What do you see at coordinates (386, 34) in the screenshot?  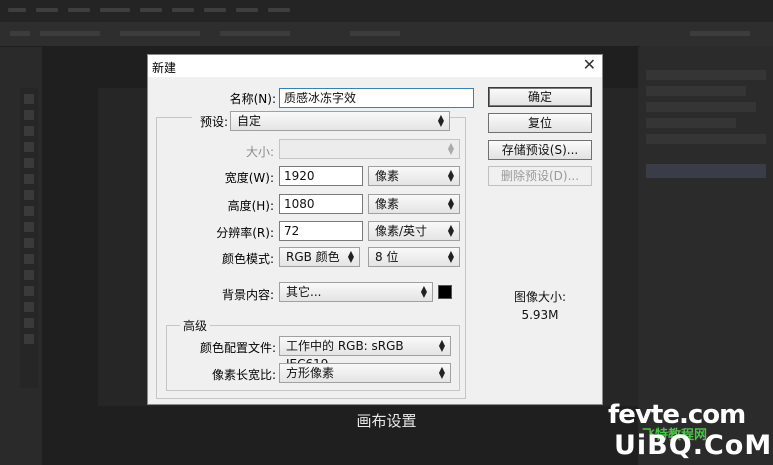 I see `options-bar` at bounding box center [386, 34].